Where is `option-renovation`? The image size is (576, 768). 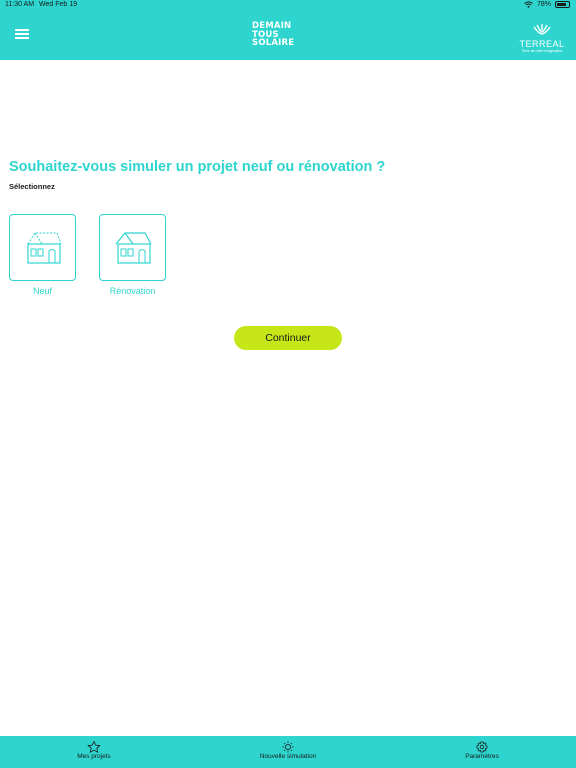
option-renovation is located at coordinates (132, 247).